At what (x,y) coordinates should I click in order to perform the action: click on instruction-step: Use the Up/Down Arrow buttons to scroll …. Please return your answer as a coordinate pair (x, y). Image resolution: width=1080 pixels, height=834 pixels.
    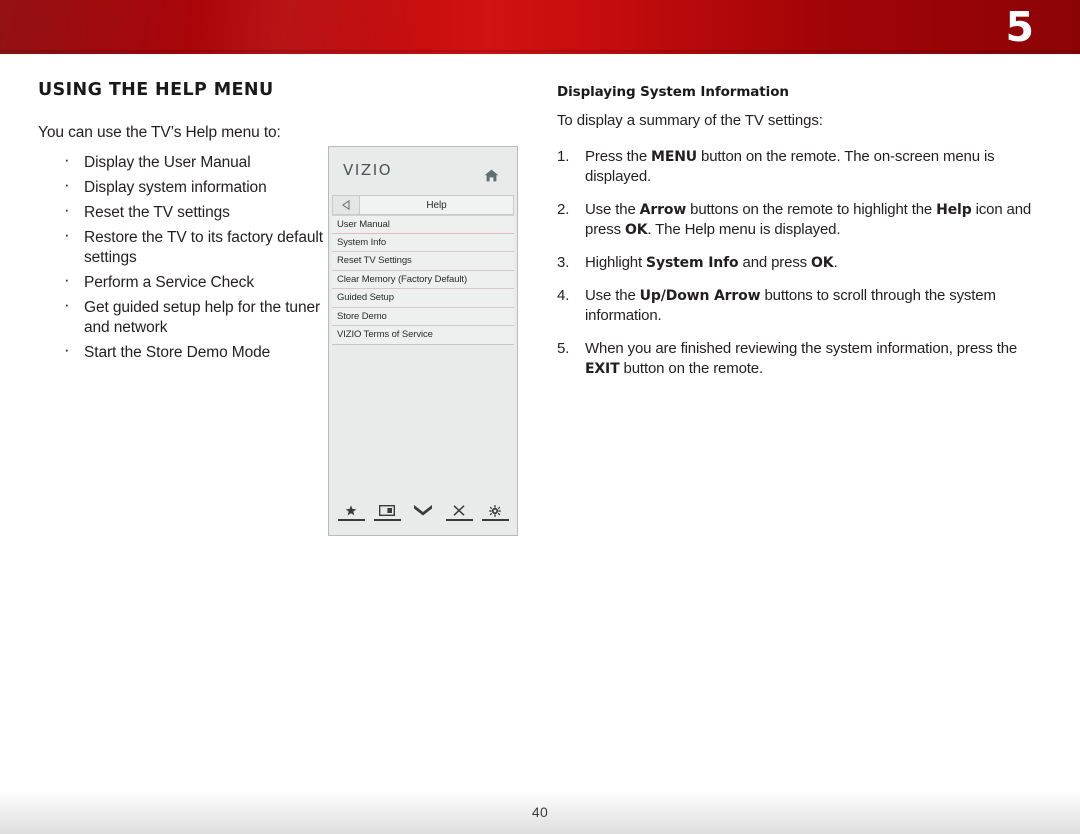
    Looking at the image, I should click on (803, 306).